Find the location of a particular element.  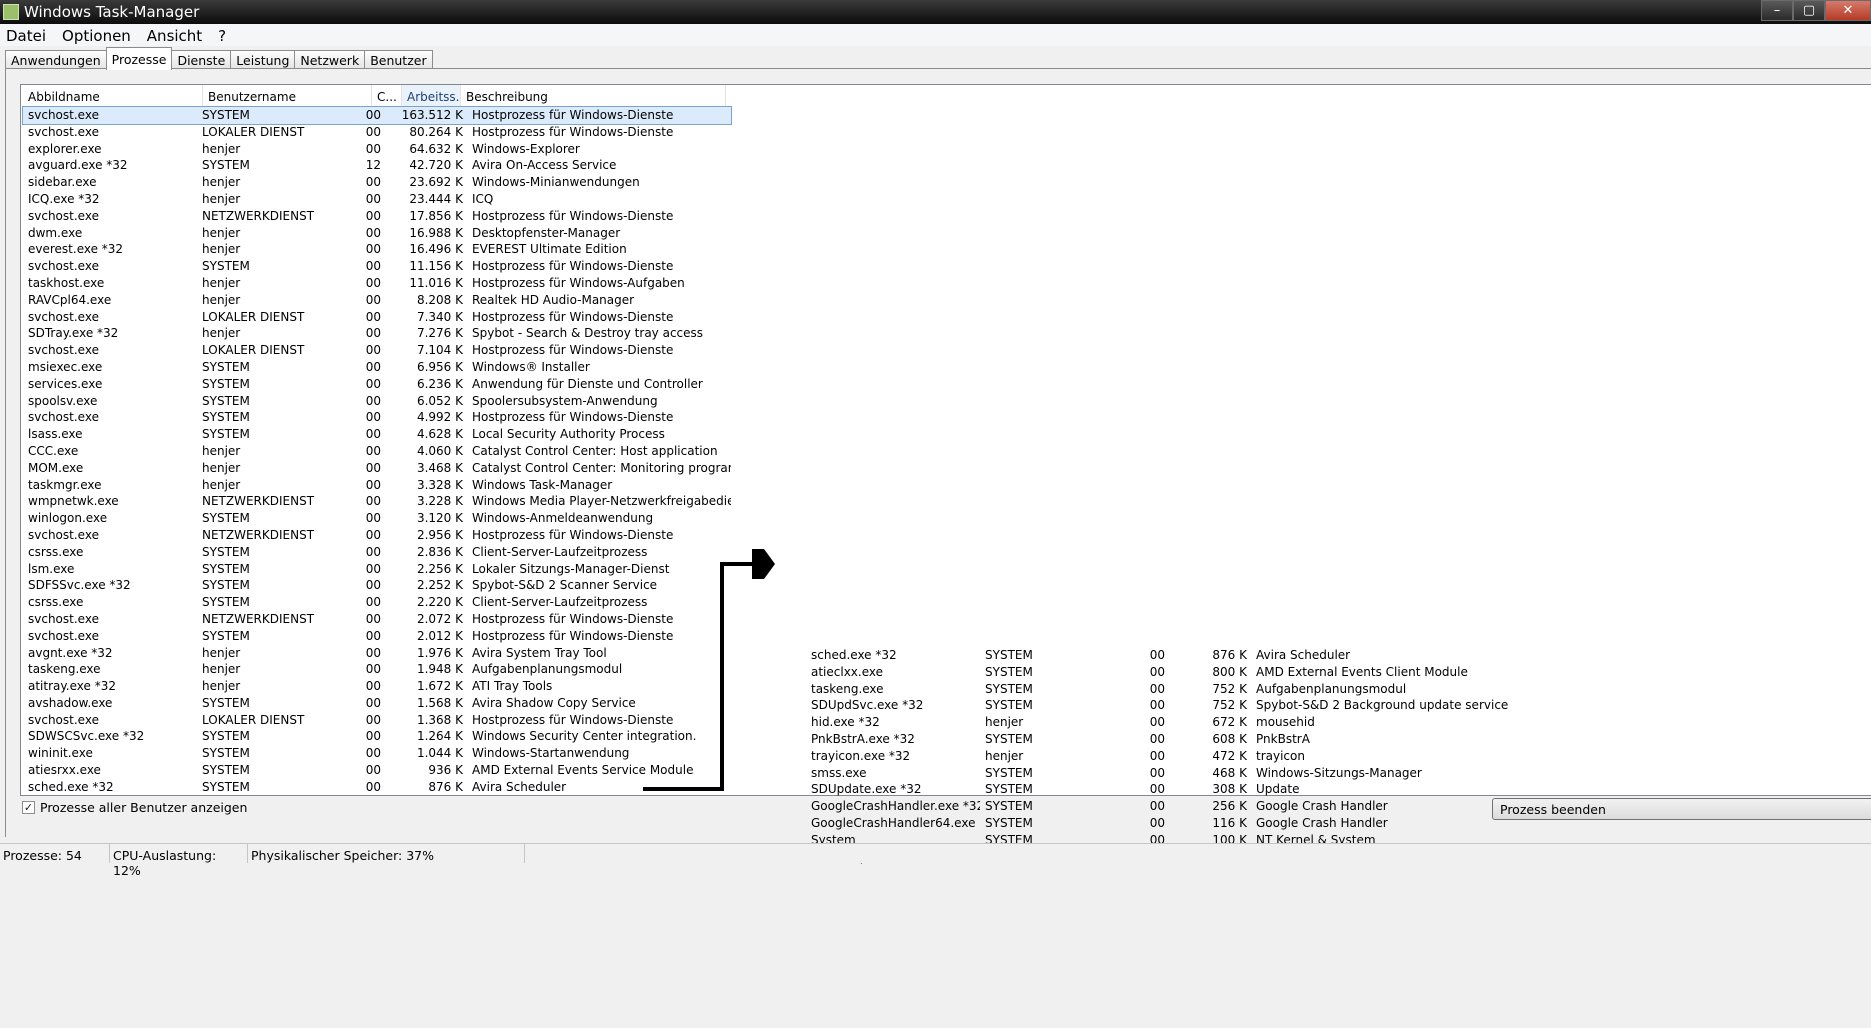

task-manager-icon is located at coordinates (11, 12).